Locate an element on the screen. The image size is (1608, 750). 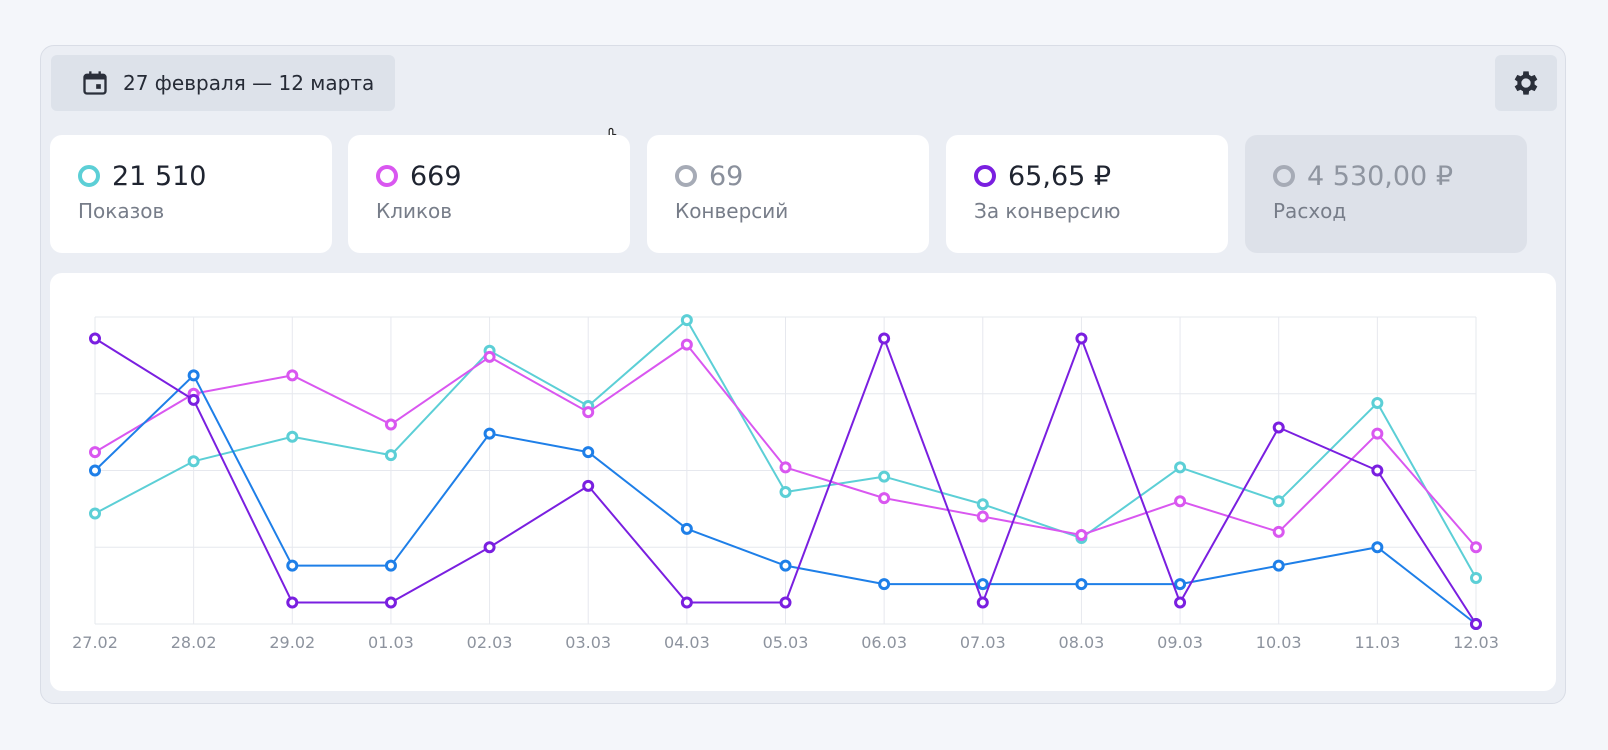
metric-card-clicks: 669 Кликов is located at coordinates (489, 194).